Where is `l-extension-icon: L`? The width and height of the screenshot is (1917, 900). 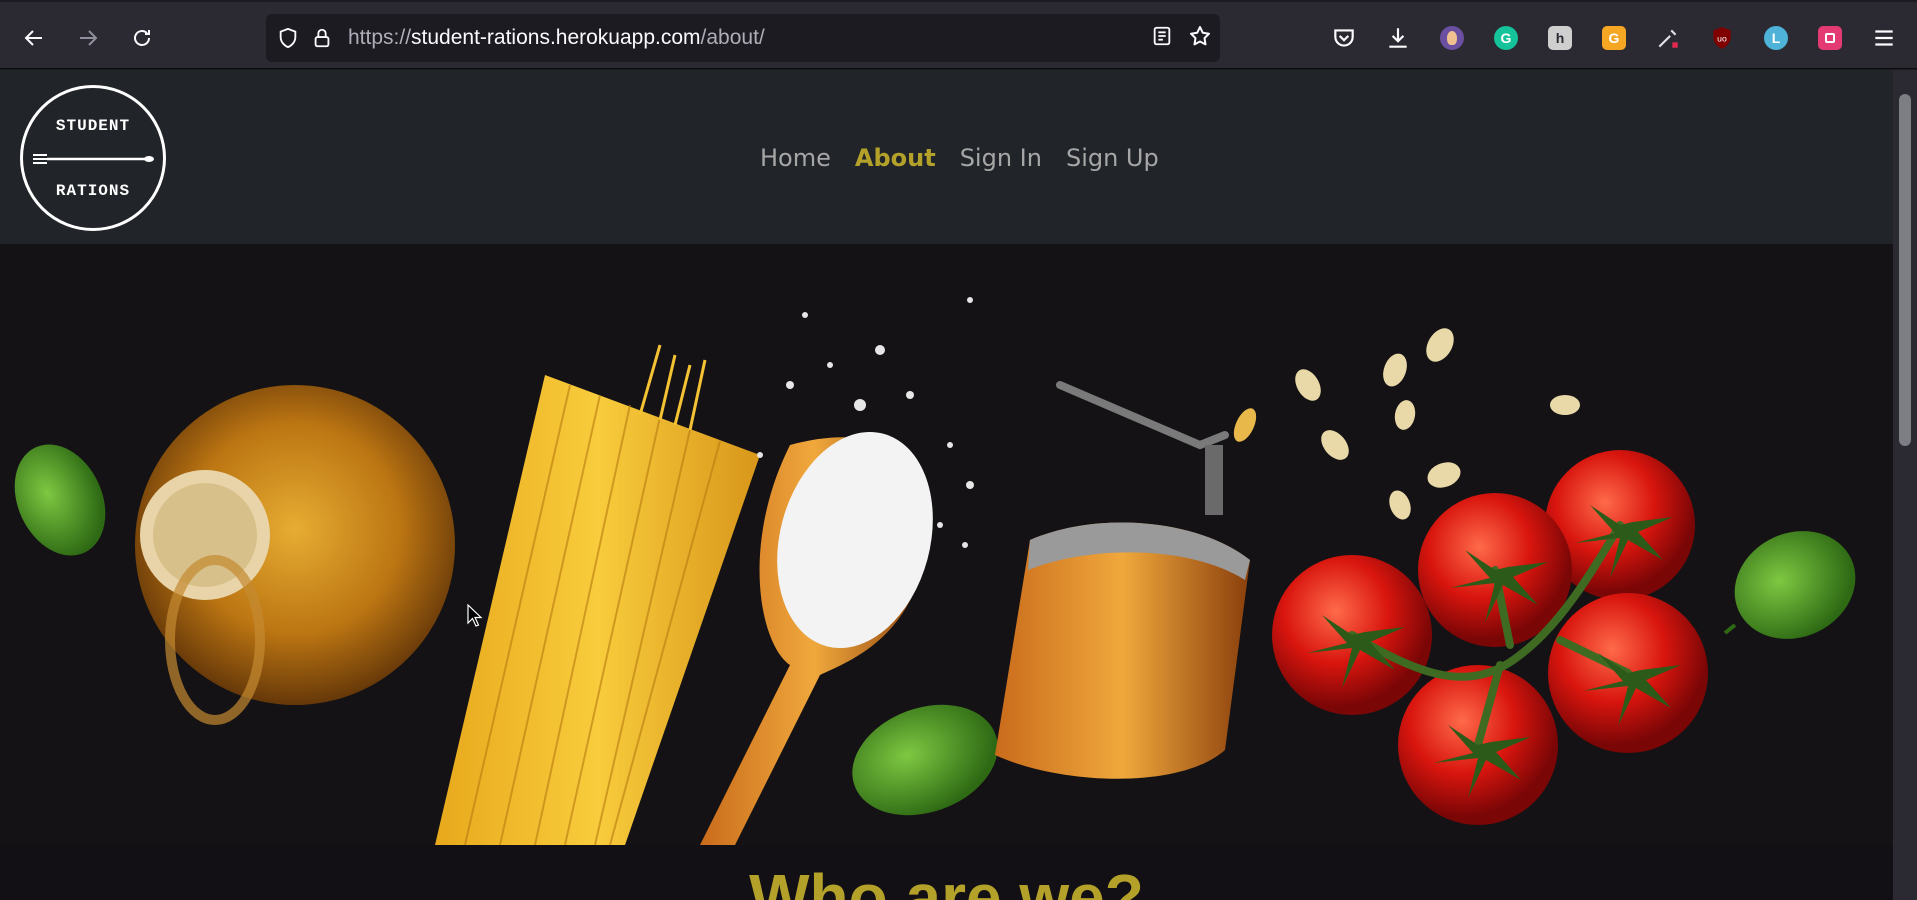
l-extension-icon: L is located at coordinates (1776, 38).